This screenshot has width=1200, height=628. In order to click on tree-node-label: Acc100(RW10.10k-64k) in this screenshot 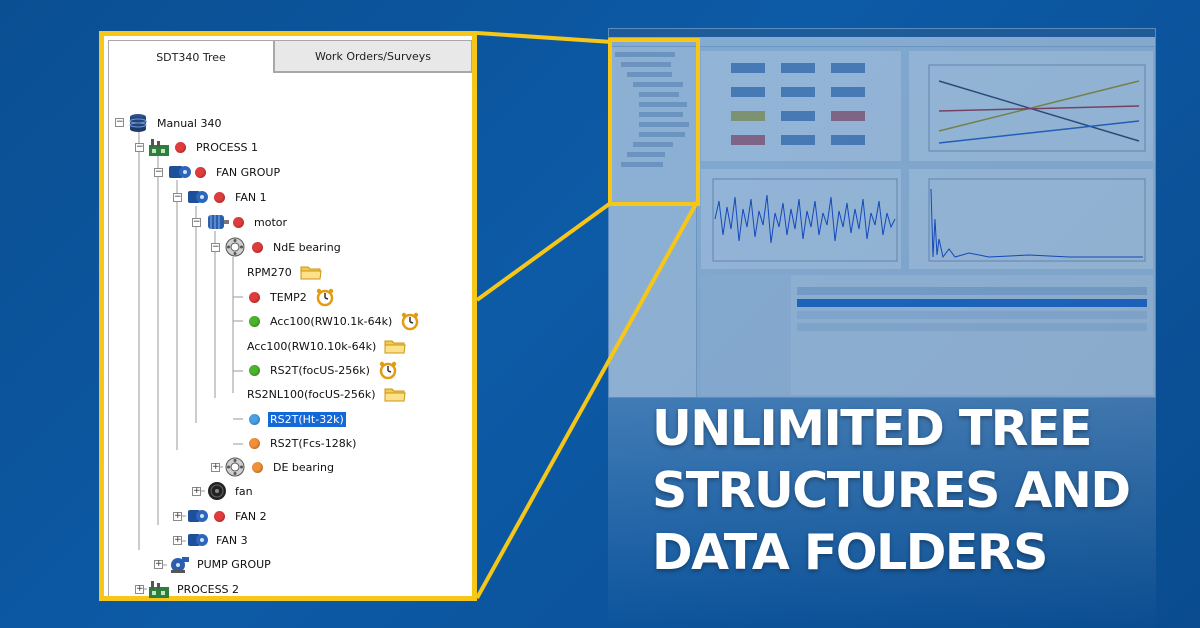, I will do `click(312, 346)`.